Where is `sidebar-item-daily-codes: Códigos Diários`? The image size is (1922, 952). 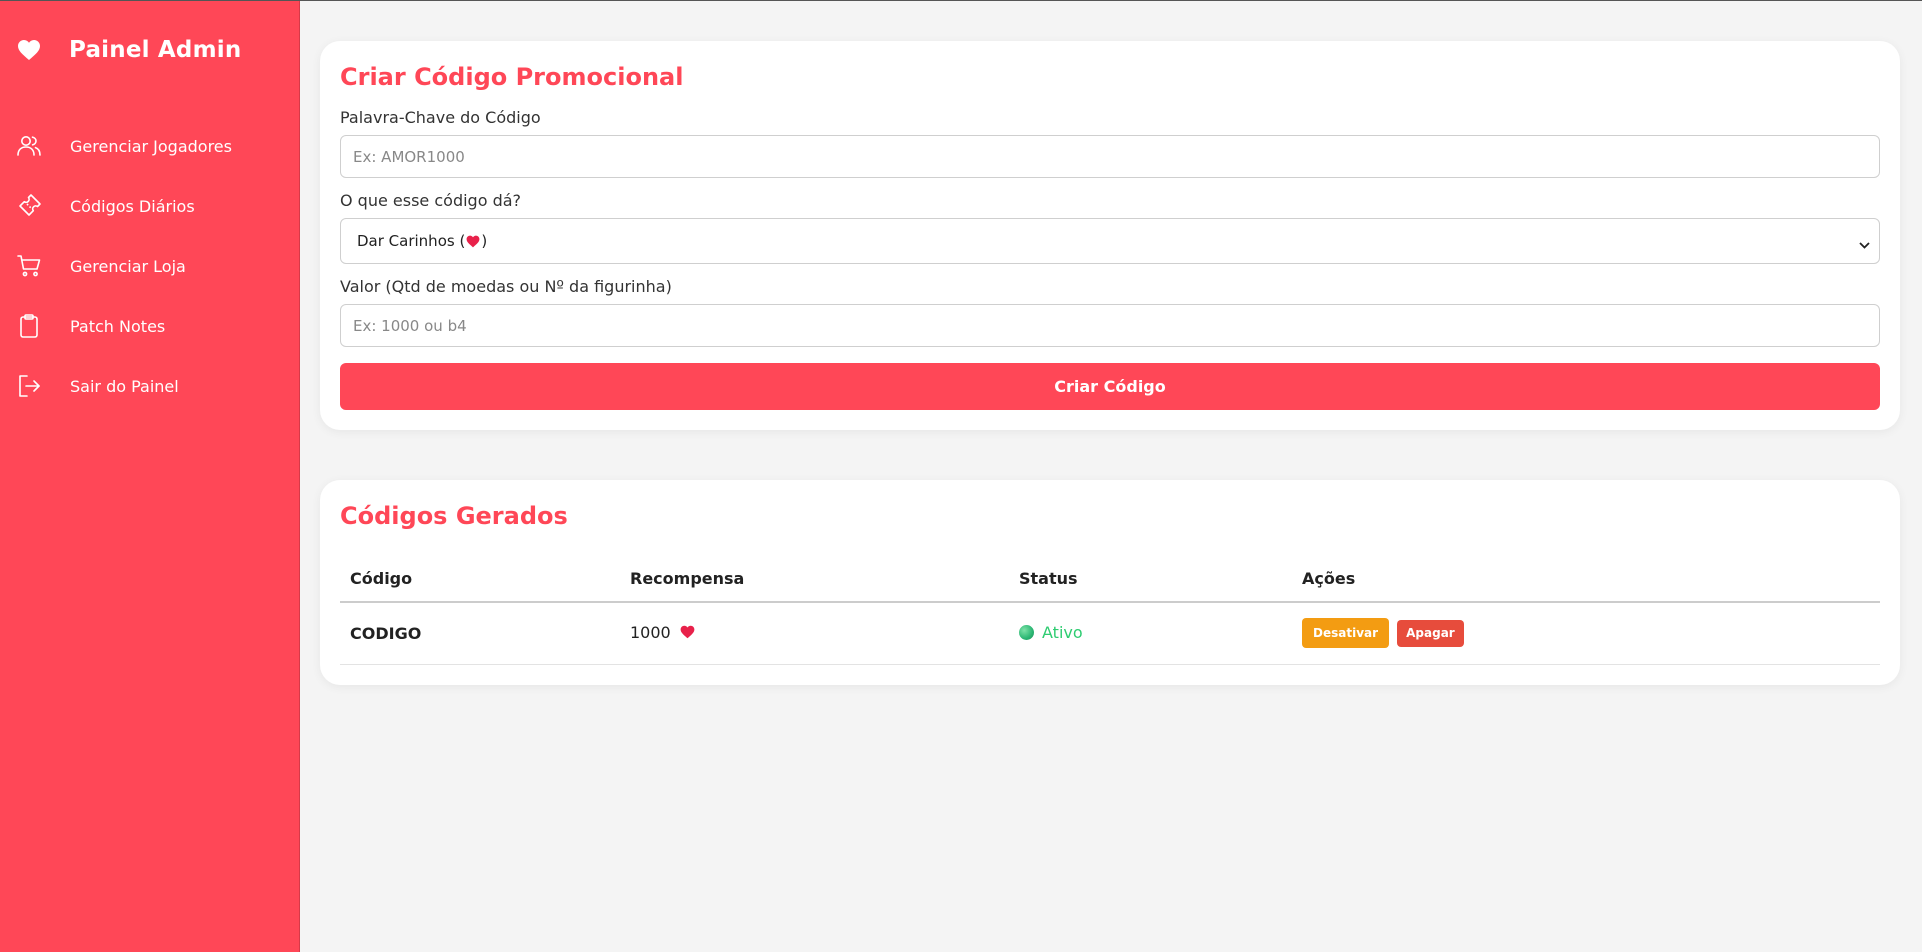
sidebar-item-daily-codes: Códigos Diários is located at coordinates (149, 206).